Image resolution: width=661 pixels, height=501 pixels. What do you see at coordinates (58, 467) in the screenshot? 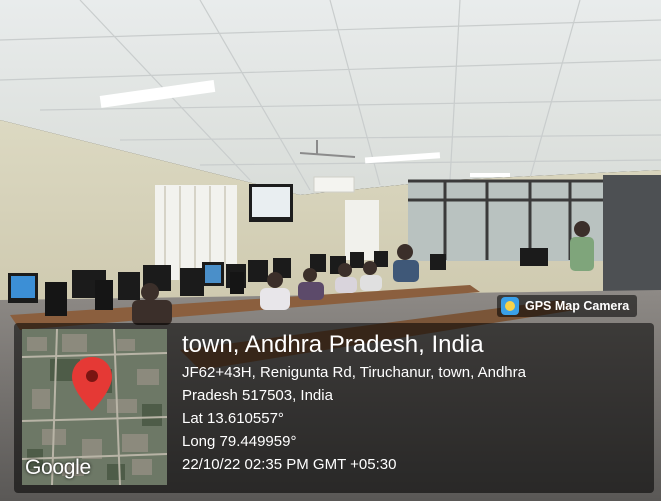
I see `google-logo: Google` at bounding box center [58, 467].